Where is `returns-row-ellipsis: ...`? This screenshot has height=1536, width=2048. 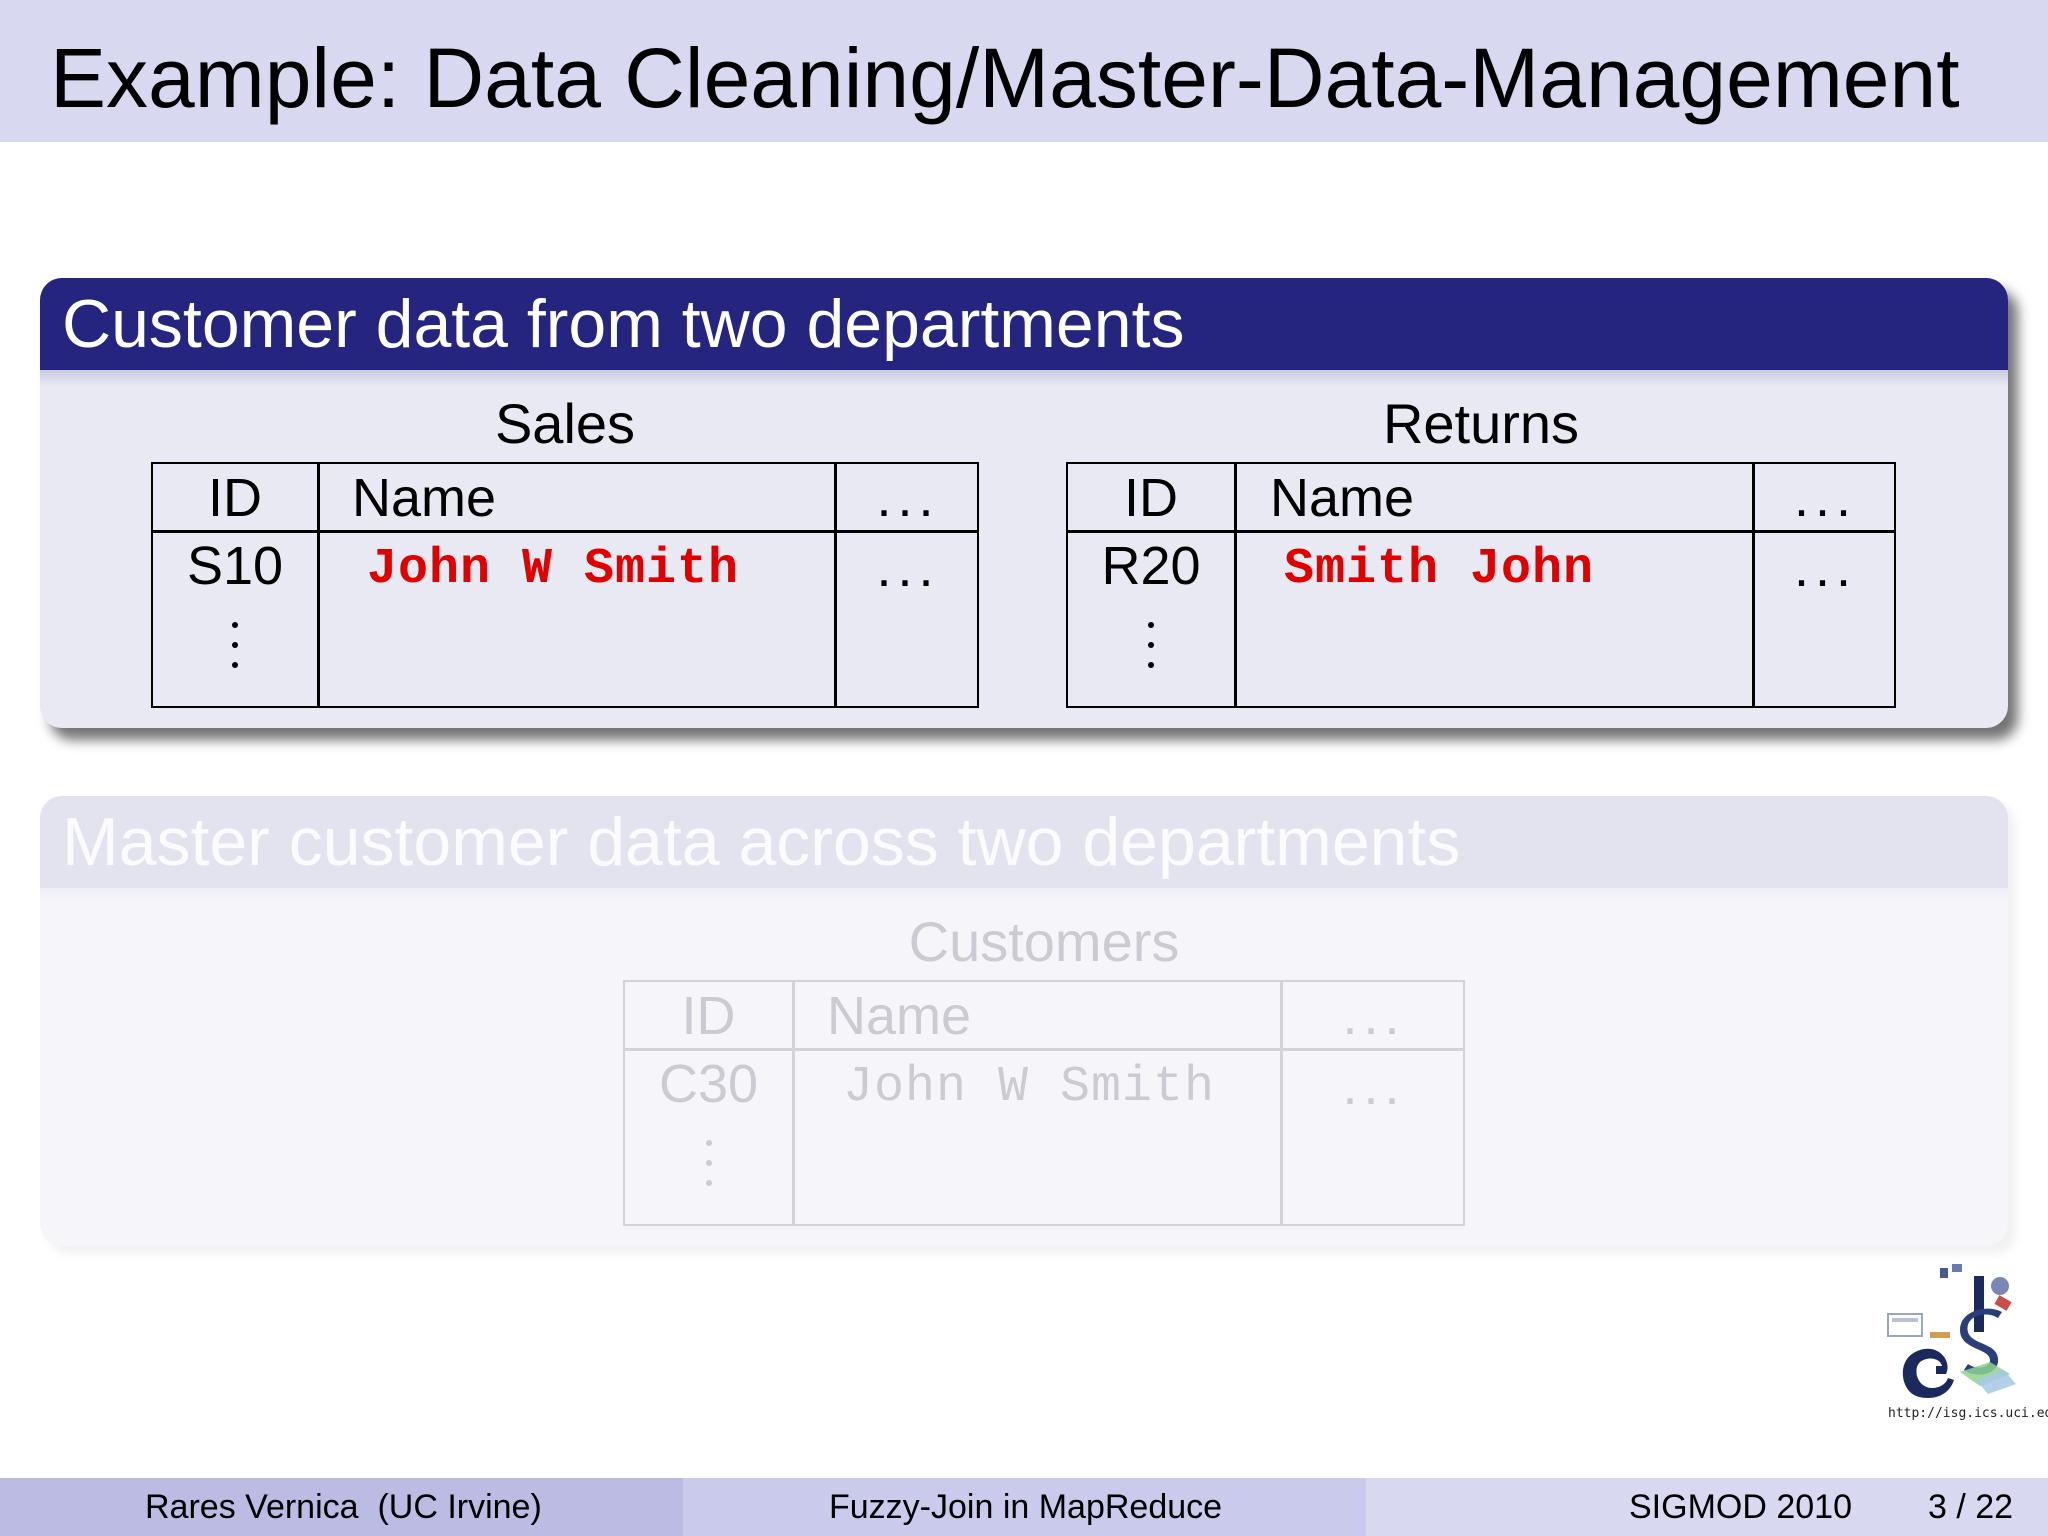 returns-row-ellipsis: ... is located at coordinates (1825, 568).